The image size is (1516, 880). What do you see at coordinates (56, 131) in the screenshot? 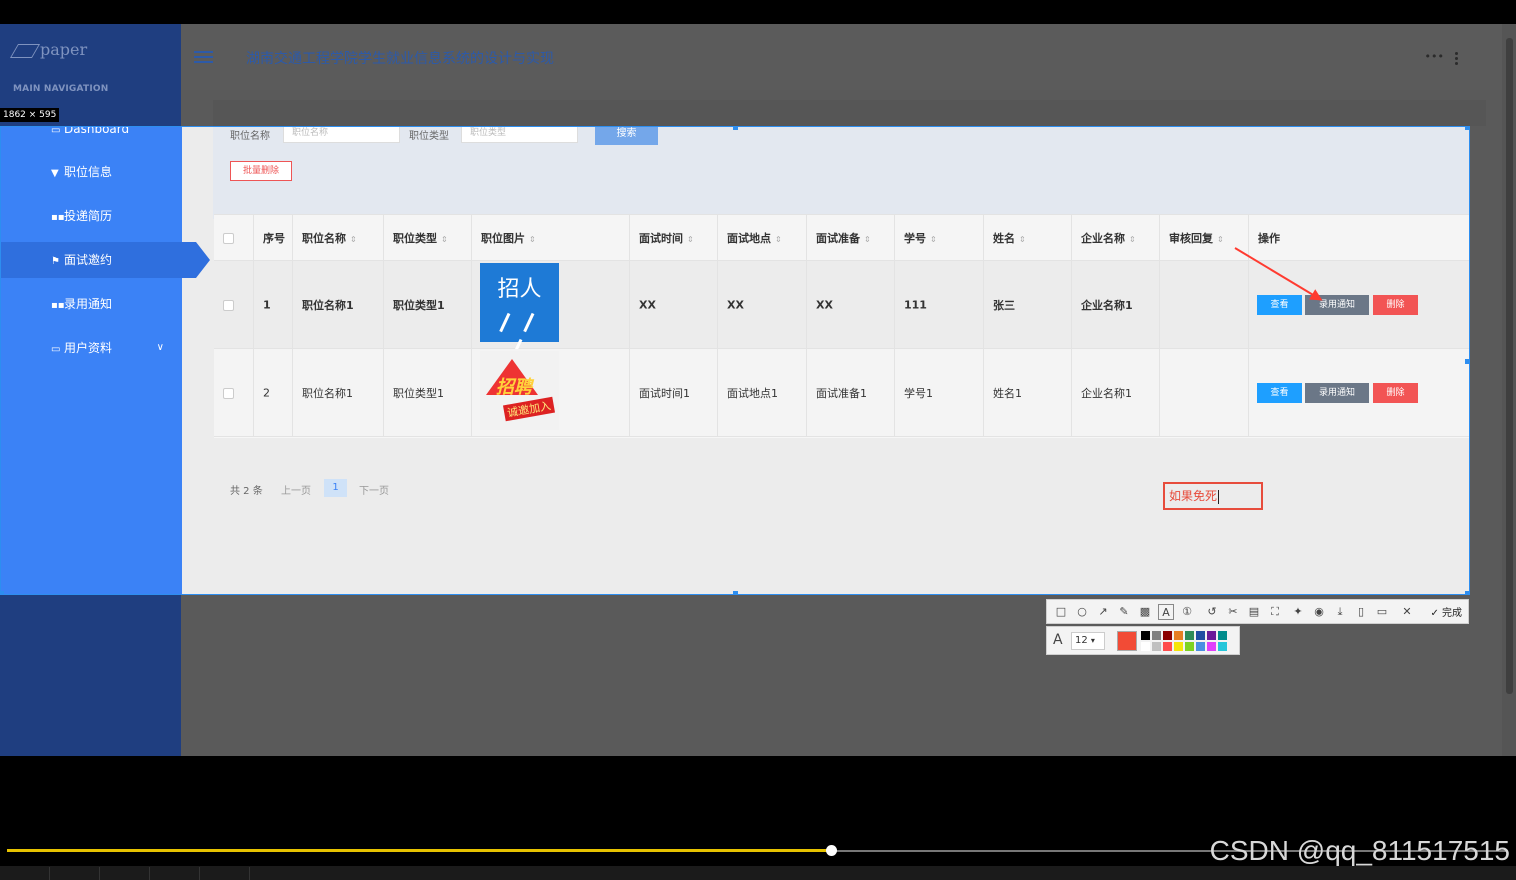
I see `dashboard-icon: ▭` at bounding box center [56, 131].